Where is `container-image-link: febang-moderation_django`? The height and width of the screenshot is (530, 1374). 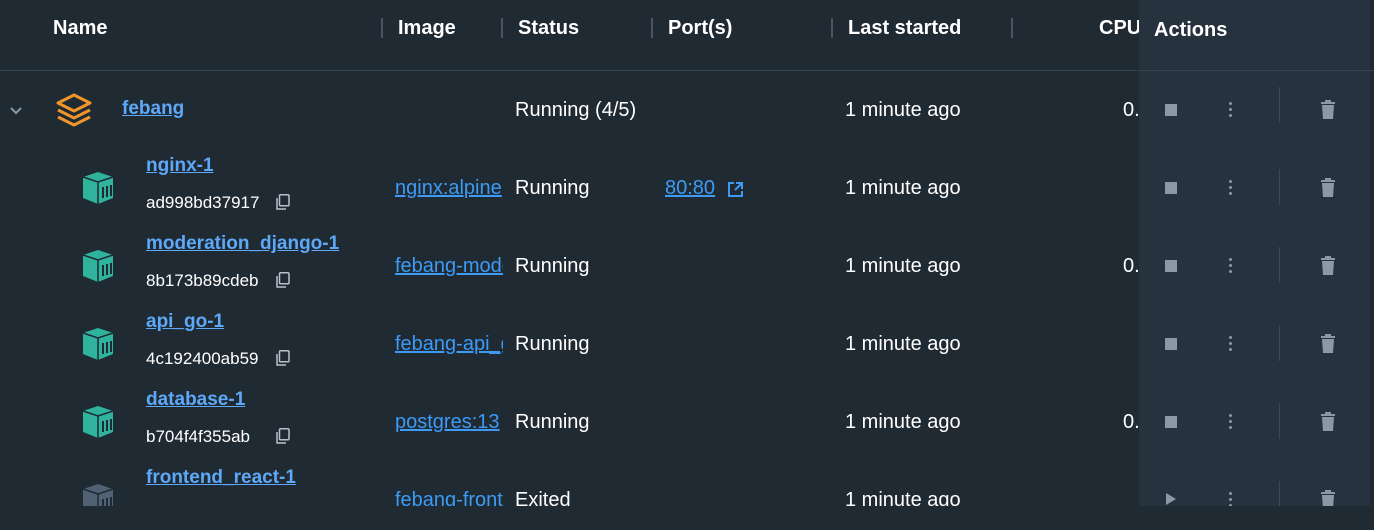 container-image-link: febang-moderation_django is located at coordinates (449, 266).